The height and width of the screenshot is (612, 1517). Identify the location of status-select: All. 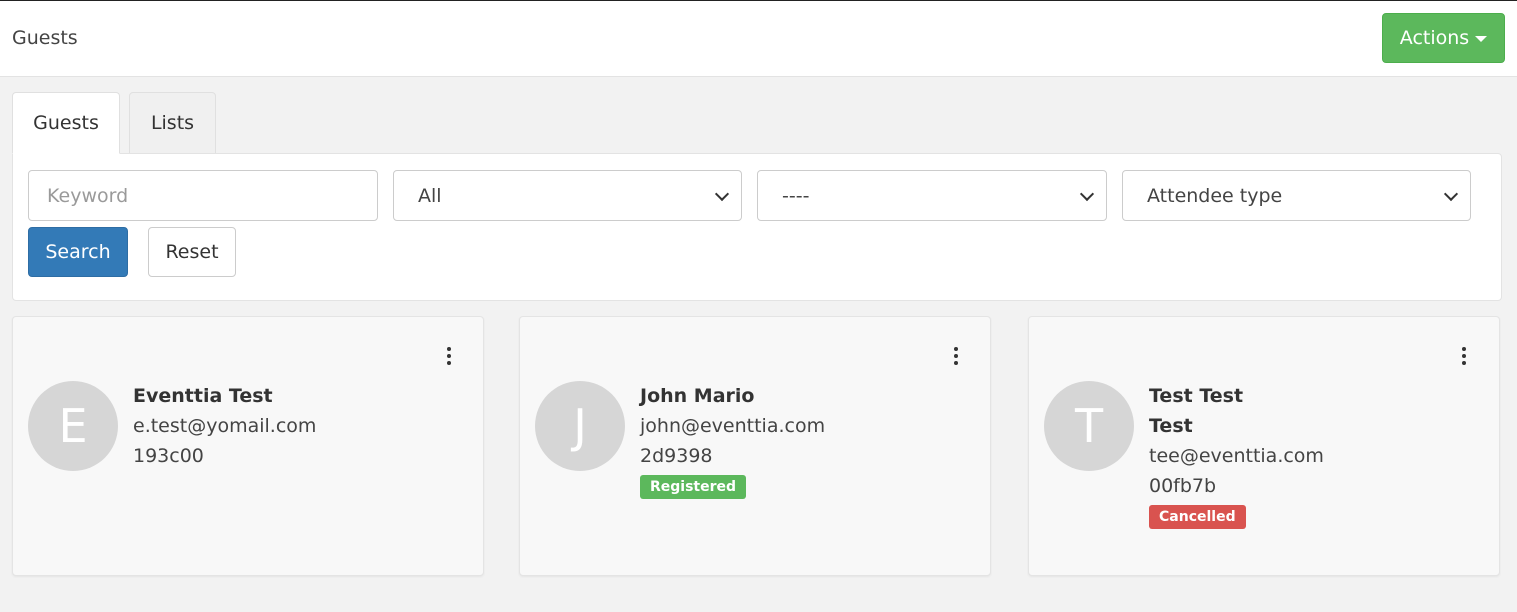
(567, 195).